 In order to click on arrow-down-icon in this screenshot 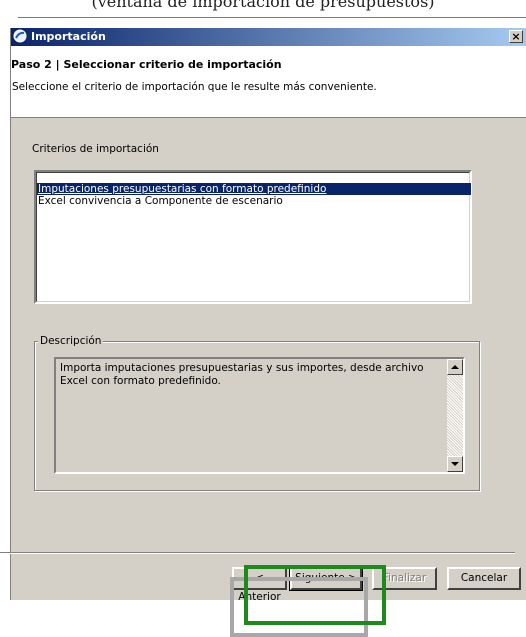, I will do `click(455, 464)`.